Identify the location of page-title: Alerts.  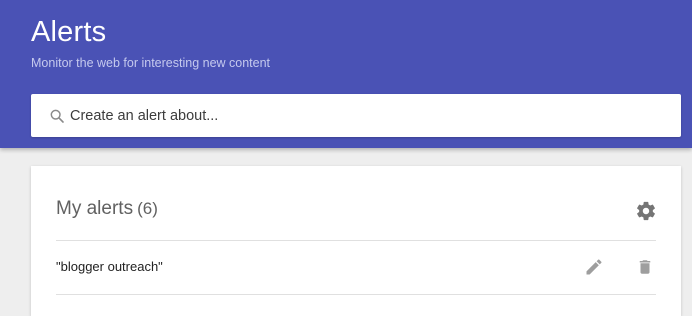
(69, 32).